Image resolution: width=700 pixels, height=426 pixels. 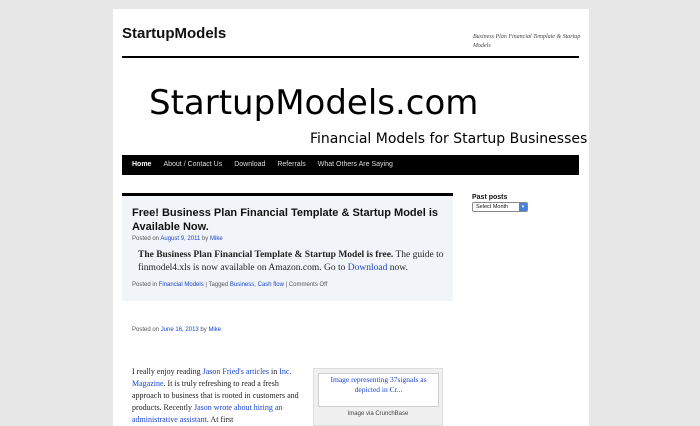 I want to click on archive-select: Select Month ▾, so click(x=500, y=207).